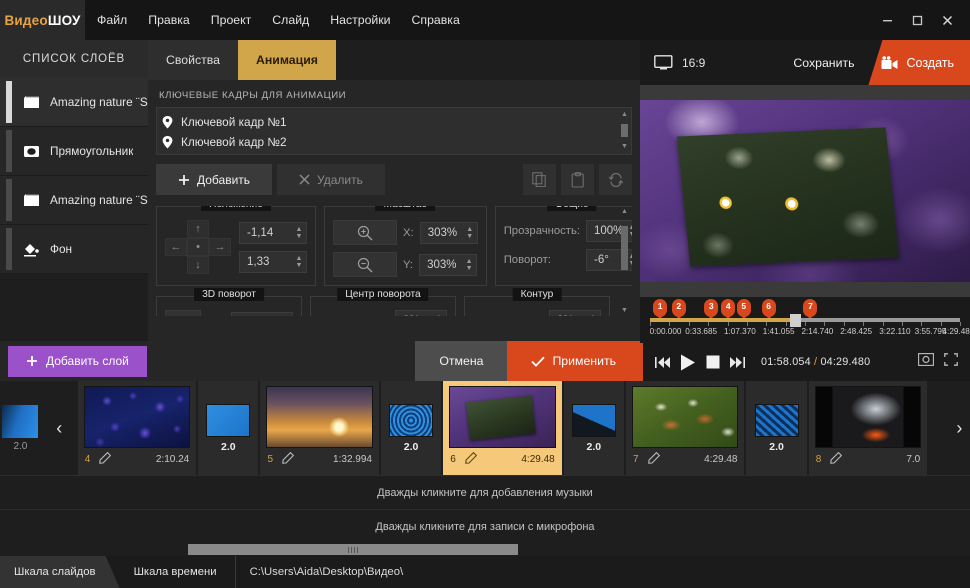  Describe the element at coordinates (74, 151) in the screenshot. I see `layer-item-2: Прямоугольник` at that location.